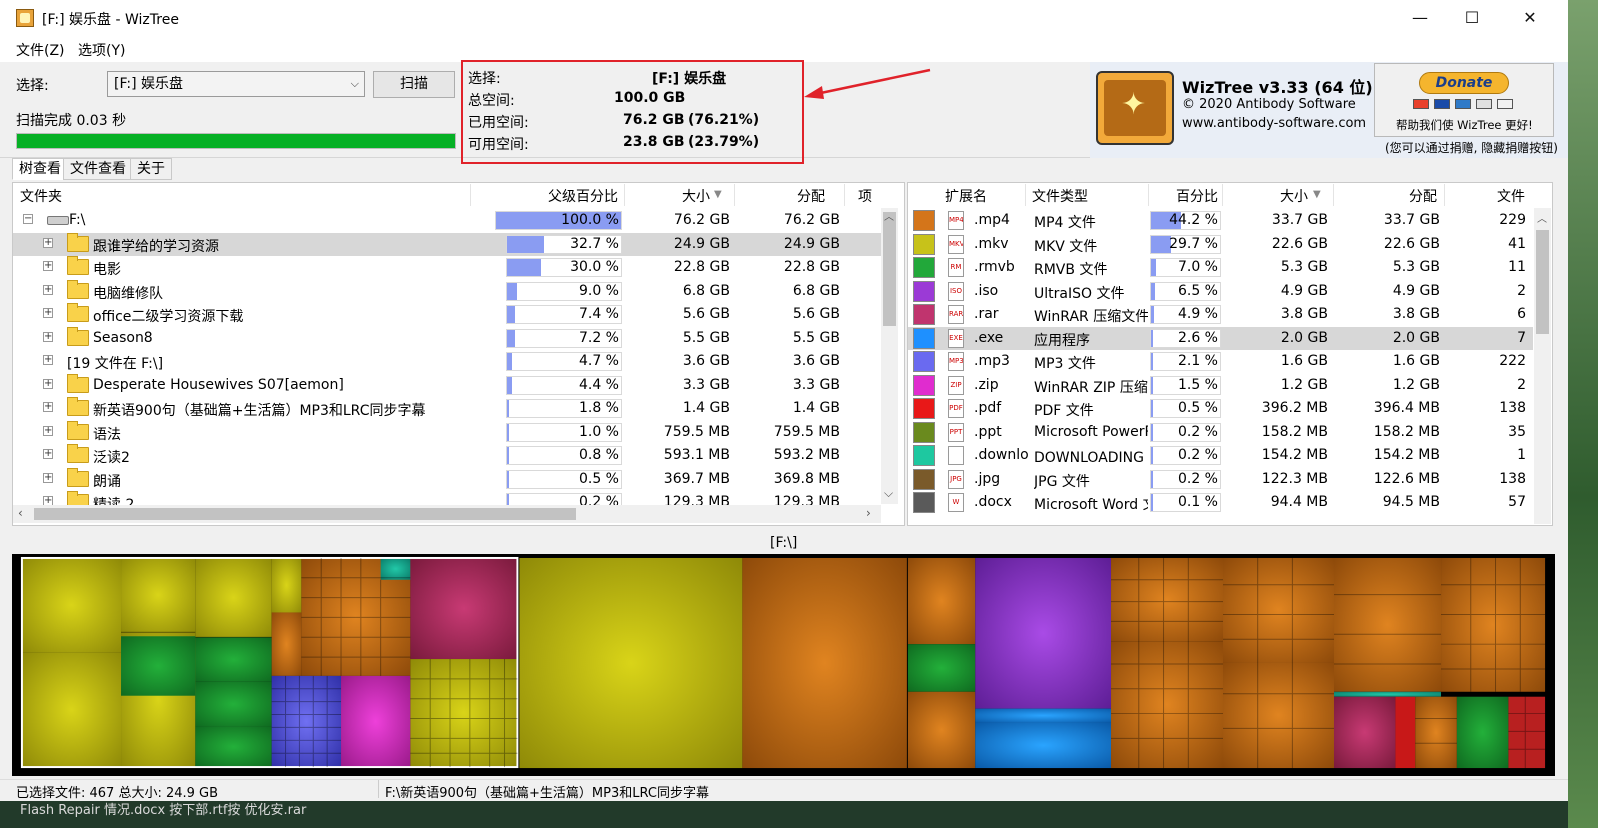  What do you see at coordinates (447, 291) in the screenshot?
I see `tree-row: + 电脑维修队 9.0 % 6.8 GB 6.8 GB` at bounding box center [447, 291].